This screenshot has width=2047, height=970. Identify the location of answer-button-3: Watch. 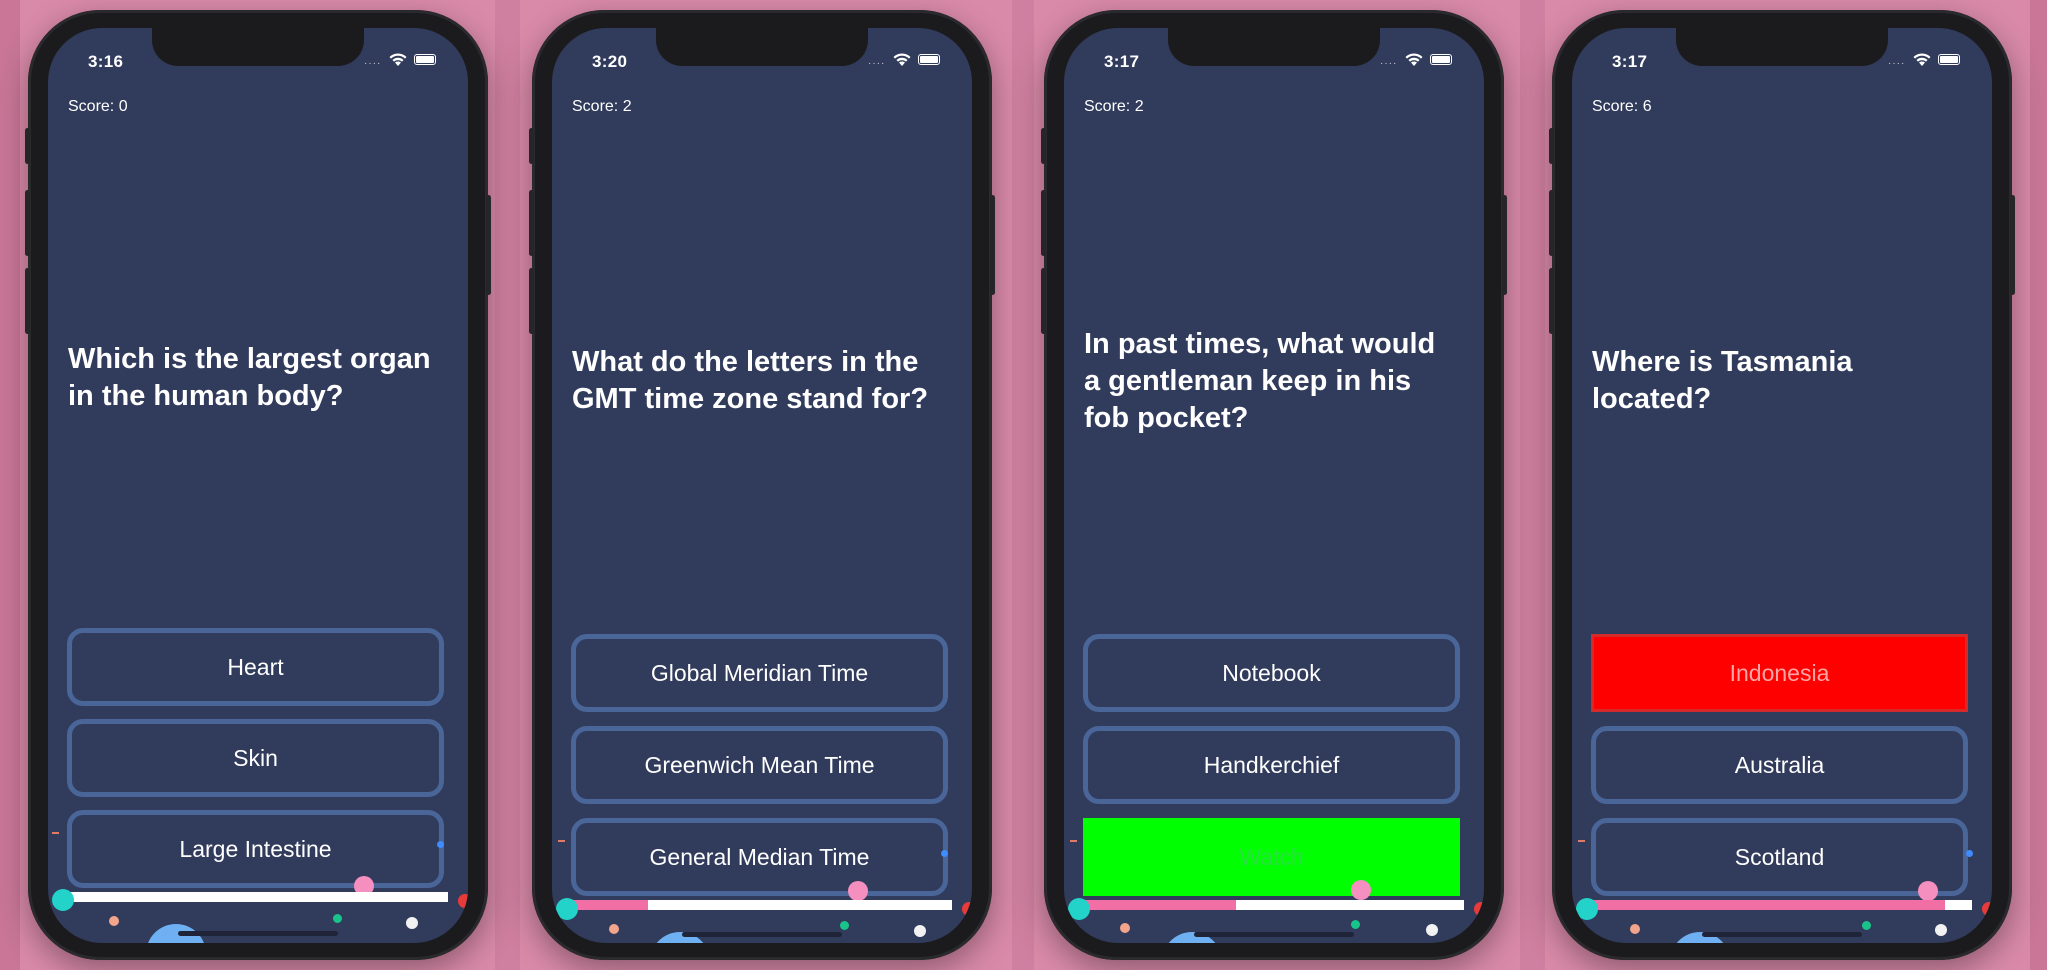
(1271, 857).